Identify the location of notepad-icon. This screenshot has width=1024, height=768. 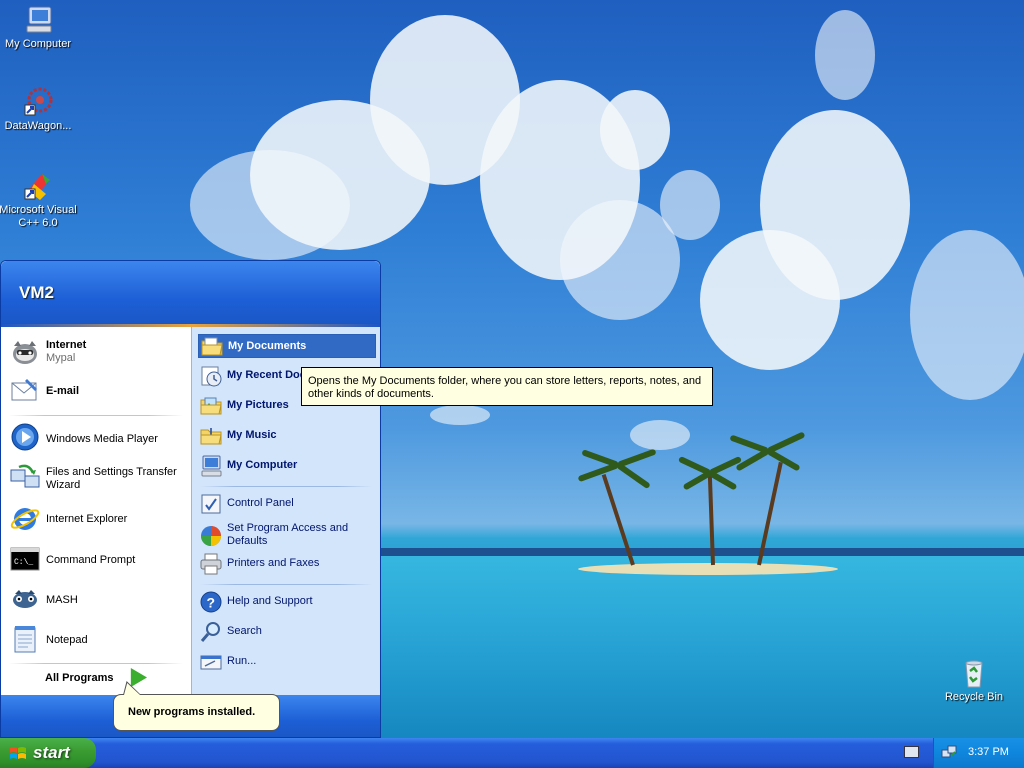
(25, 639).